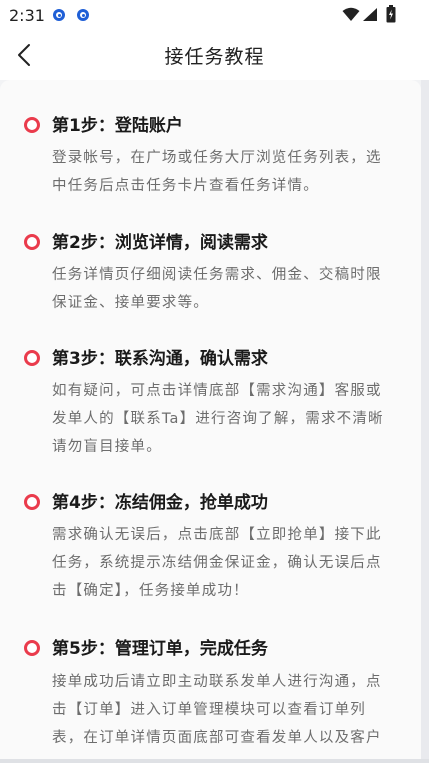 This screenshot has height=763, width=429. Describe the element at coordinates (217, 158) in the screenshot. I see `description-line: 登录帐号，在广场或任务大厅浏览任务列表，选` at that location.